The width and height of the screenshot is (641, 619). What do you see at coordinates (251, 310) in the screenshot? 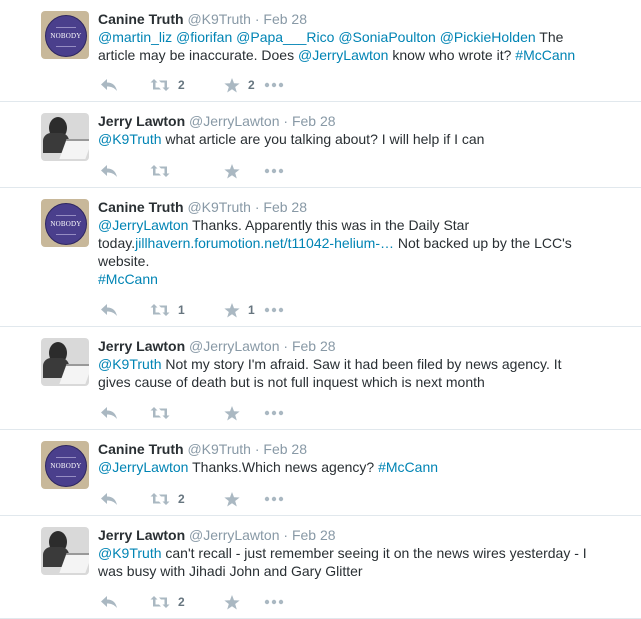
I see `favorite-count: 1` at bounding box center [251, 310].